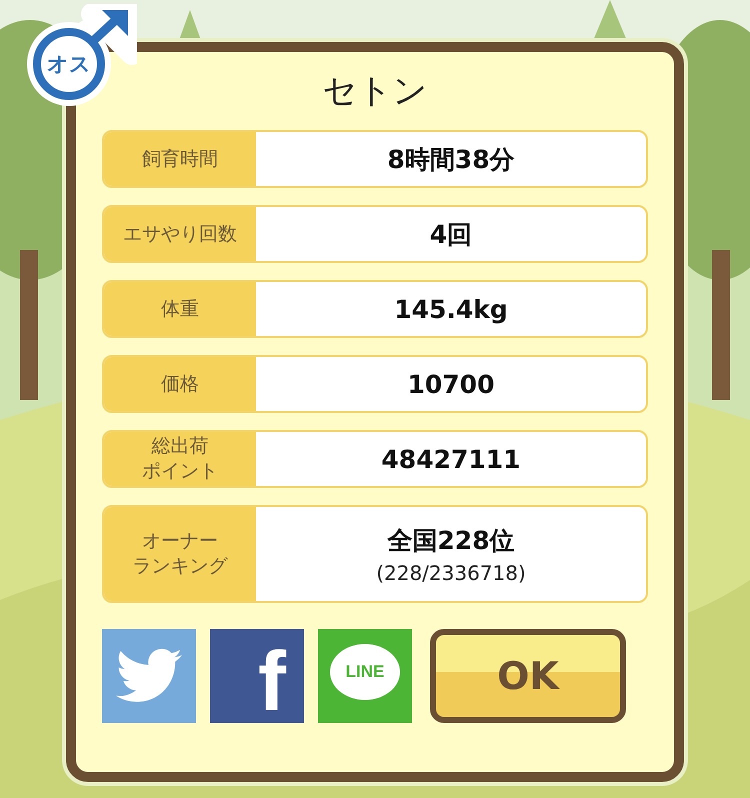 Image resolution: width=750 pixels, height=798 pixels. Describe the element at coordinates (451, 572) in the screenshot. I see `stat-detail: (228/2336718)` at that location.